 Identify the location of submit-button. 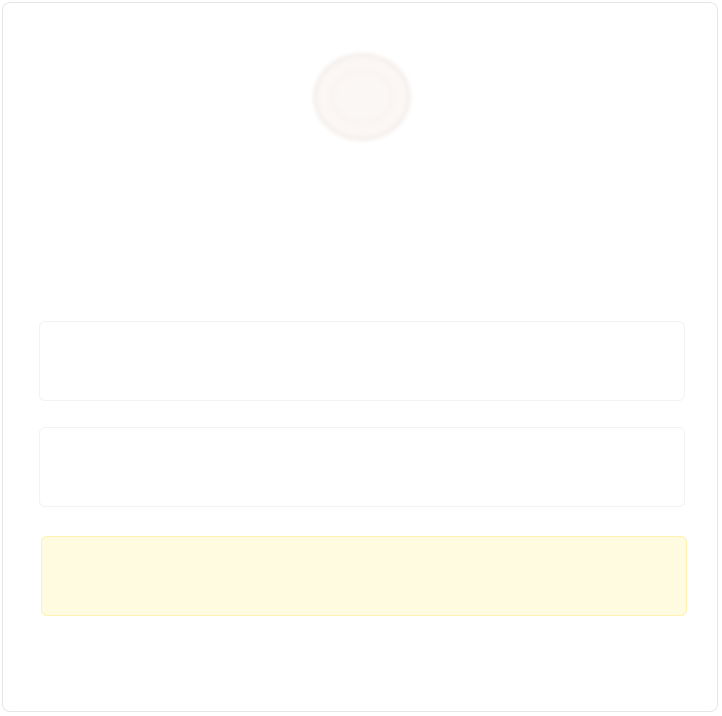
(364, 576).